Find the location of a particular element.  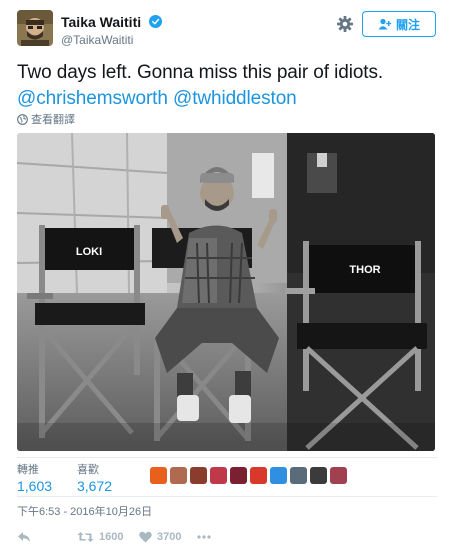

likes-count: 3,672 is located at coordinates (95, 486).